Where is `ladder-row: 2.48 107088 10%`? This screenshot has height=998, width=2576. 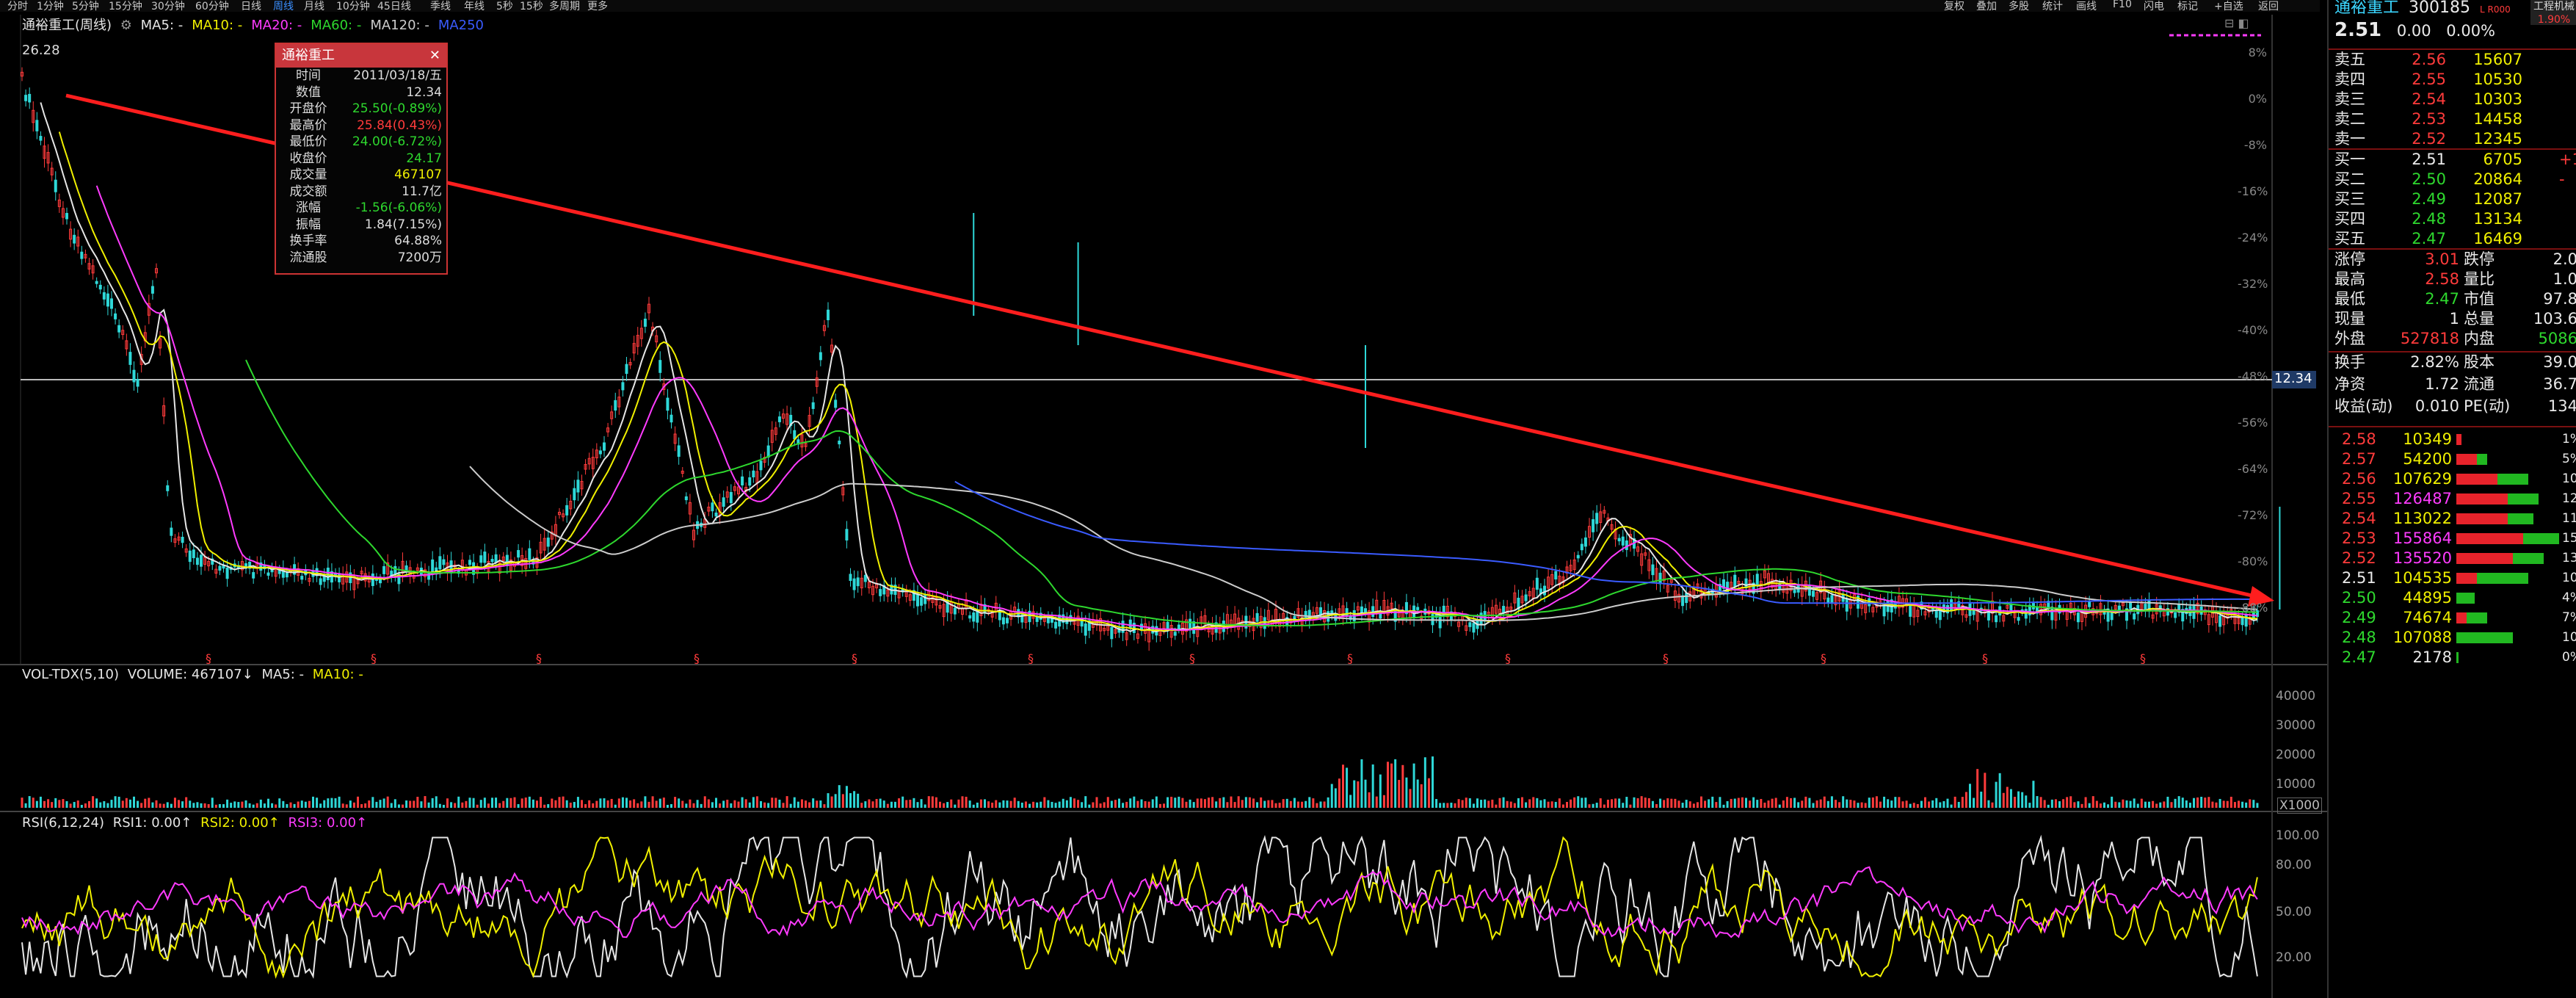
ladder-row: 2.48 107088 10% is located at coordinates (2455, 638).